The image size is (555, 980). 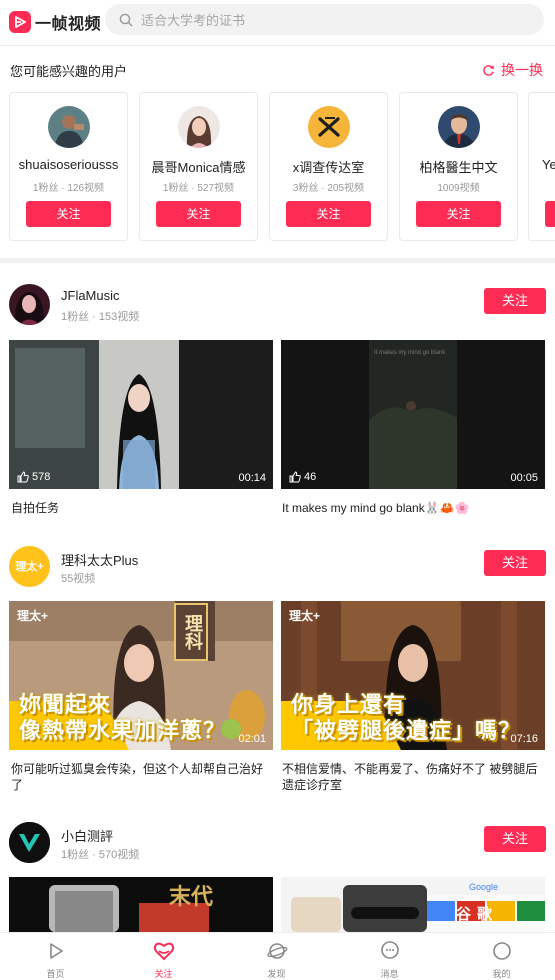 What do you see at coordinates (390, 950) in the screenshot?
I see `message-icon` at bounding box center [390, 950].